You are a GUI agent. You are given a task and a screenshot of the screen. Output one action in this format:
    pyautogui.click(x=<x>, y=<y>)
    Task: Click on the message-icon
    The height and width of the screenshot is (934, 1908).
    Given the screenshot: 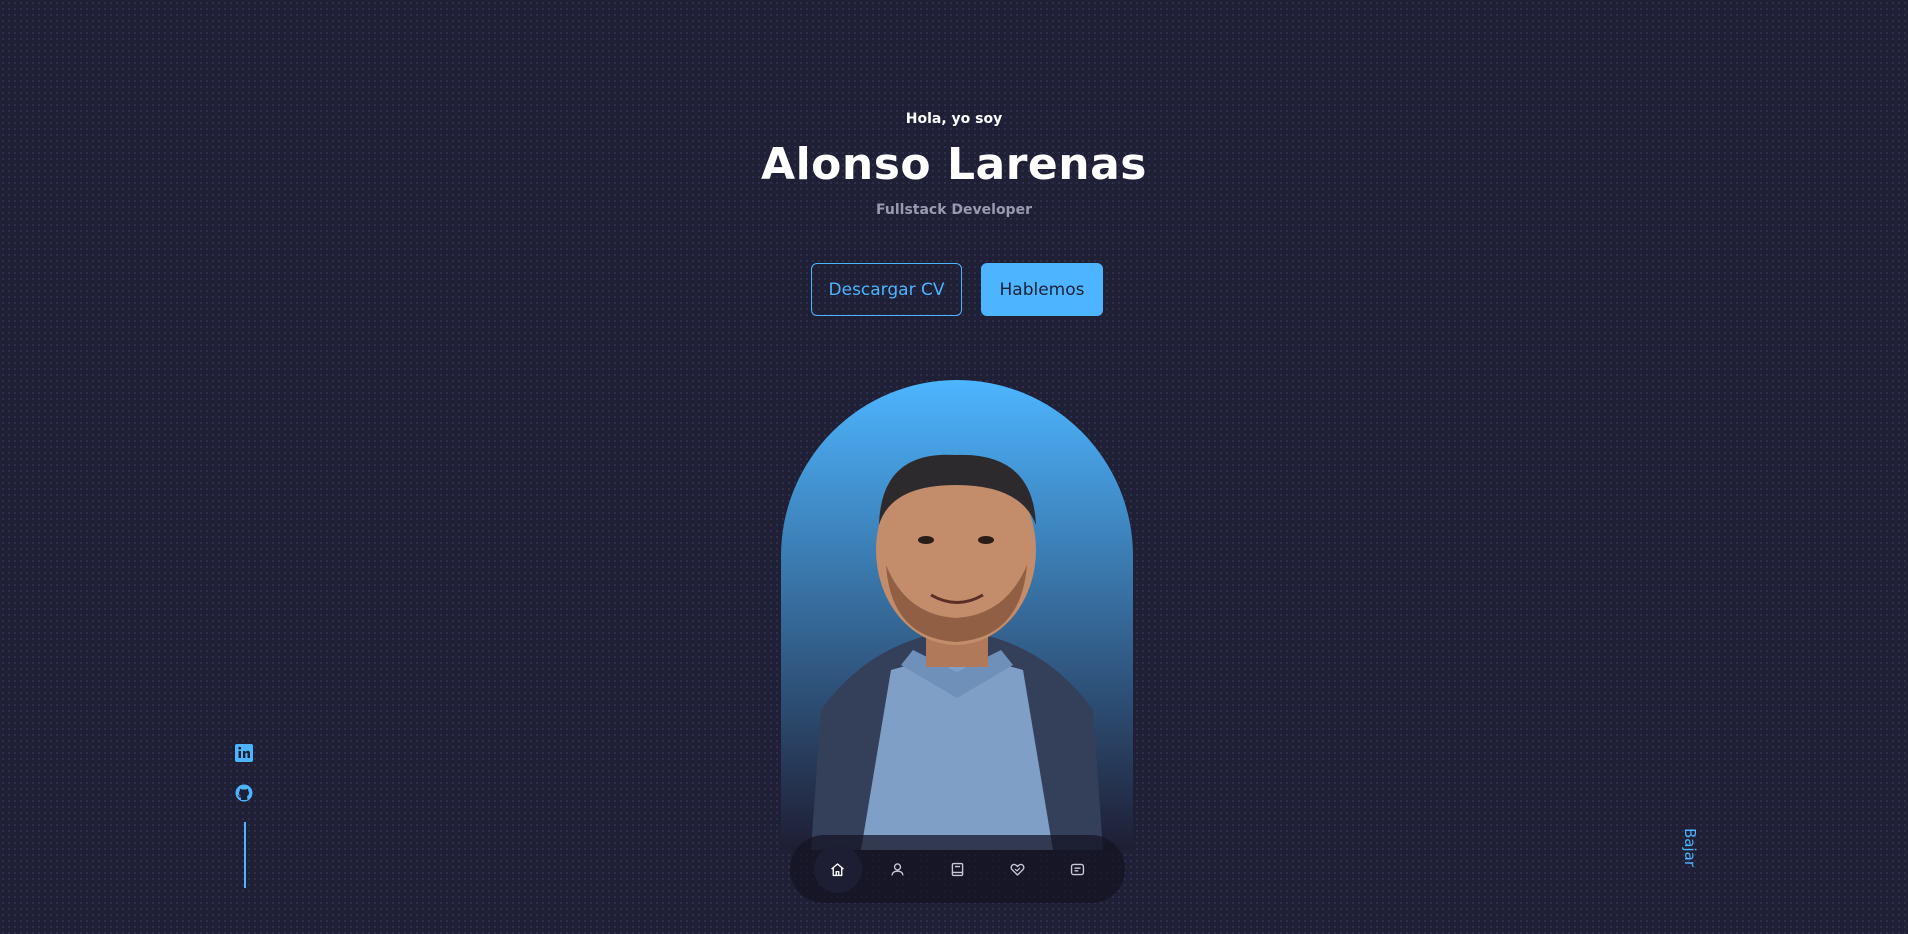 What is the action you would take?
    pyautogui.click(x=1077, y=869)
    